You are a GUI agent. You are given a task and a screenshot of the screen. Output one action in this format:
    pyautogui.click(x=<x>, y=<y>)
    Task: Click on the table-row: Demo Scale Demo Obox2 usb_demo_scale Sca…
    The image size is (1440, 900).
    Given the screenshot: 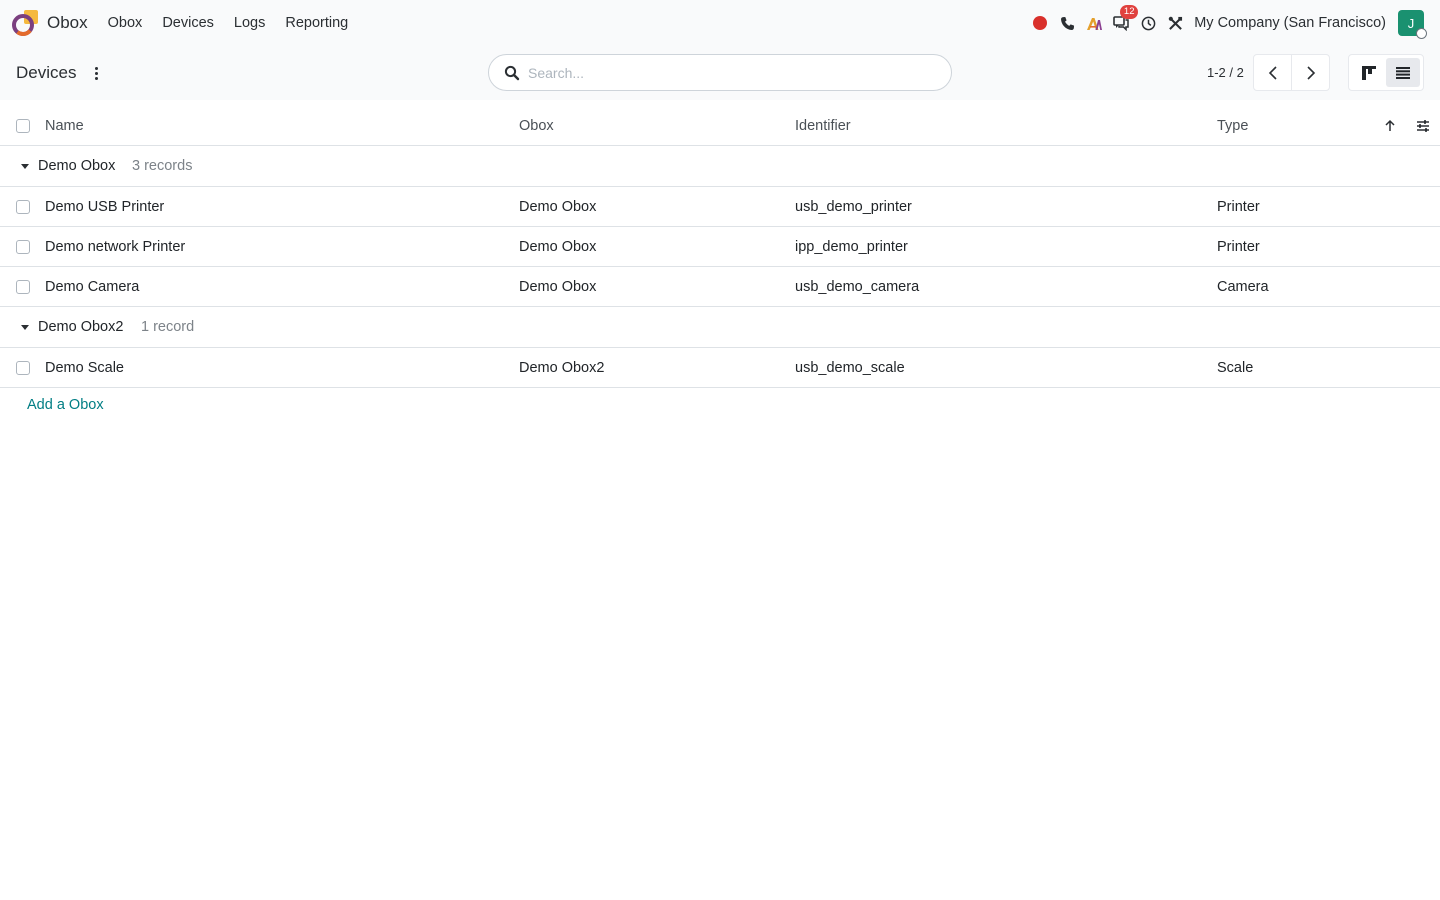 What is the action you would take?
    pyautogui.click(x=720, y=368)
    